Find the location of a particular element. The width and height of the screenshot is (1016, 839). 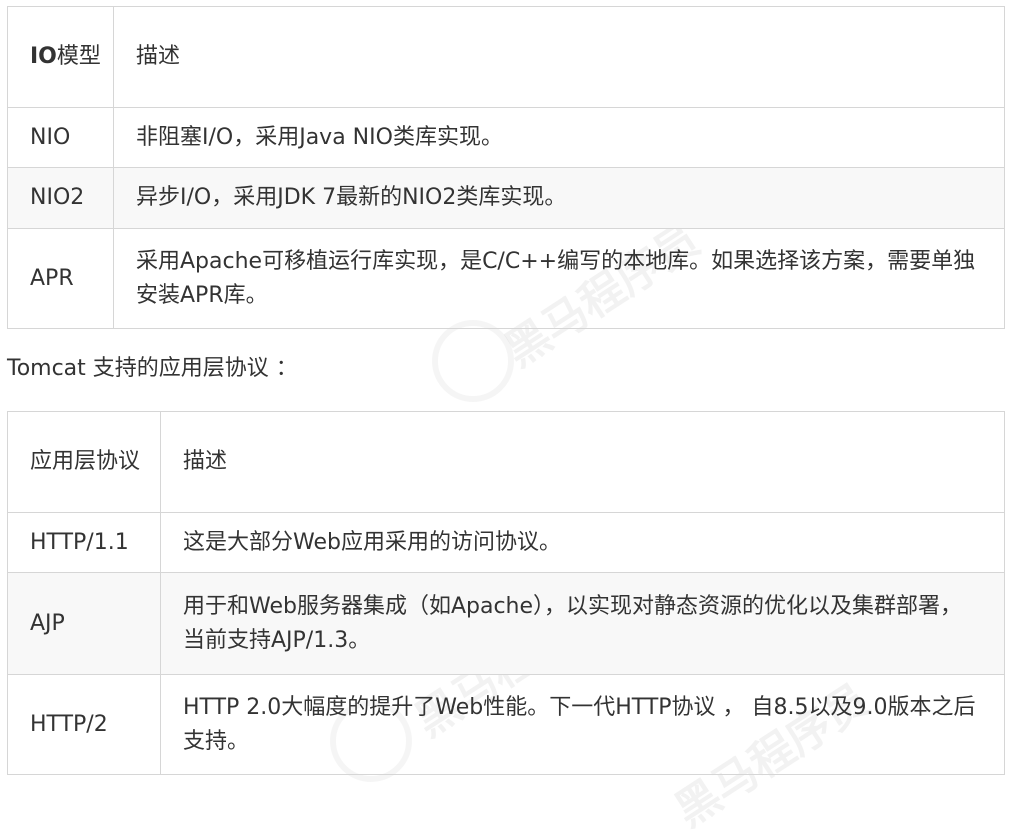

io-model-name: NIO2 is located at coordinates (60, 198).